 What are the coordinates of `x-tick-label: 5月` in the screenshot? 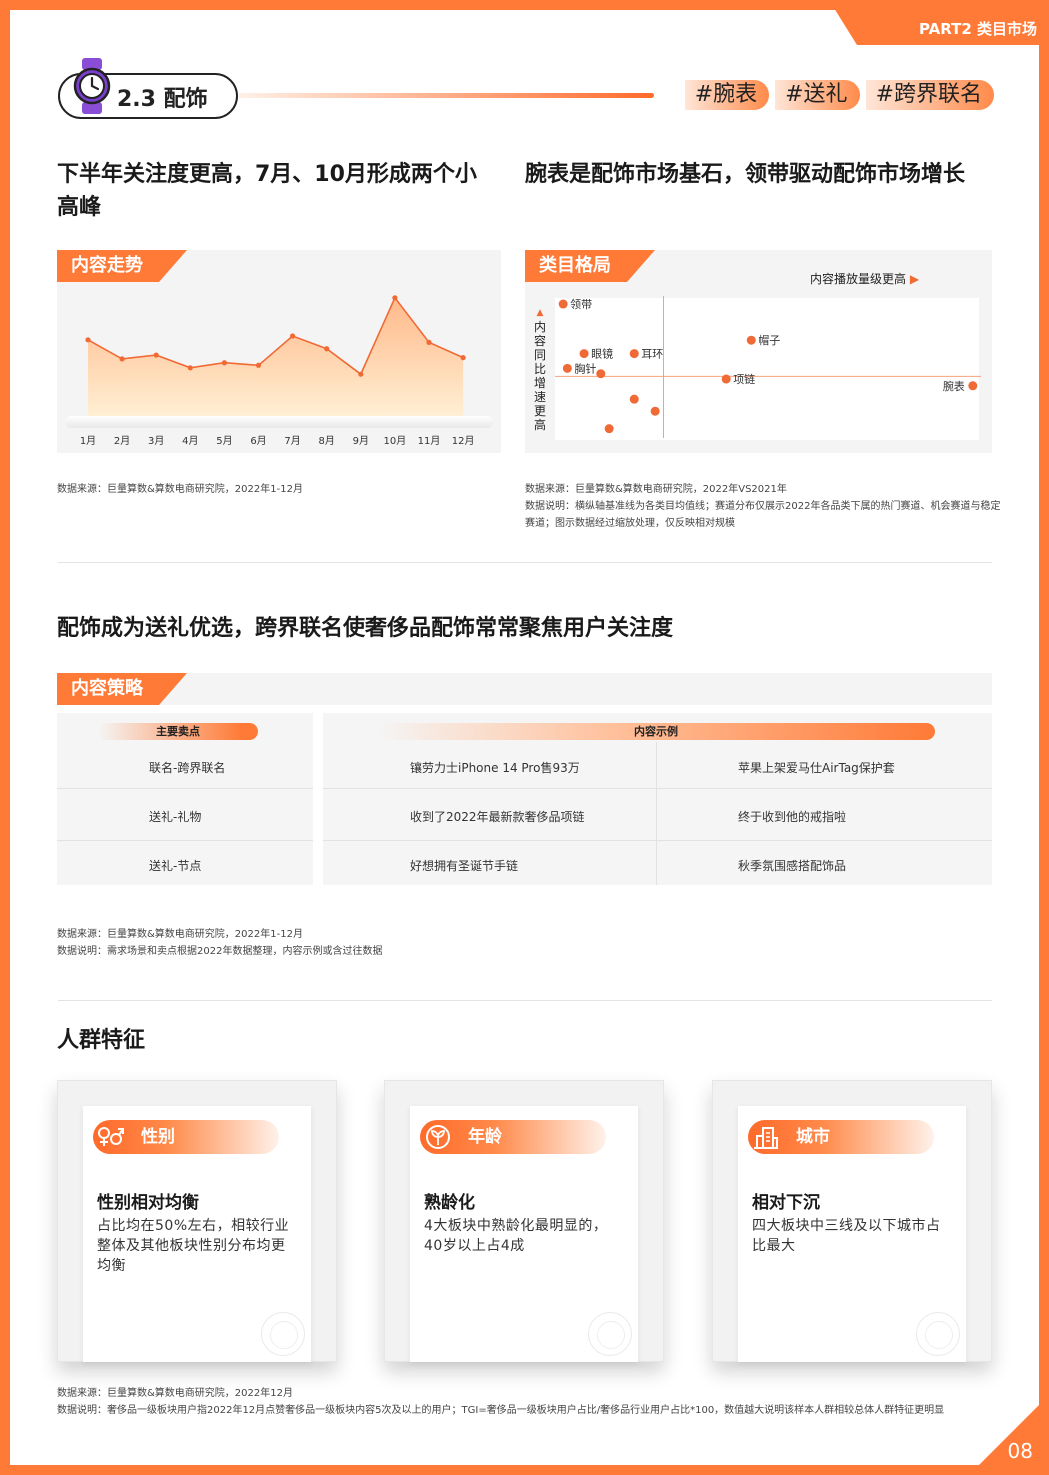 It's located at (224, 441).